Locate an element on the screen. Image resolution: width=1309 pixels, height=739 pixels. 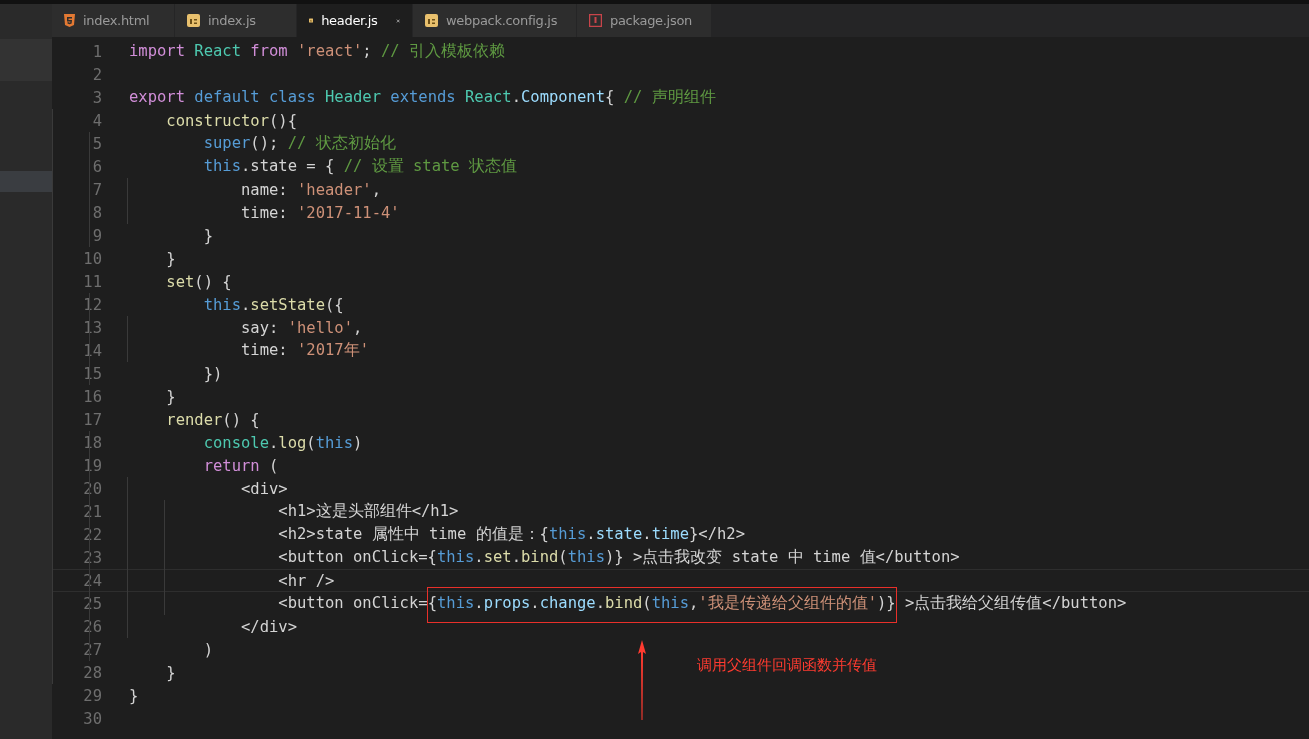
line-number: 18 is located at coordinates (92, 442).